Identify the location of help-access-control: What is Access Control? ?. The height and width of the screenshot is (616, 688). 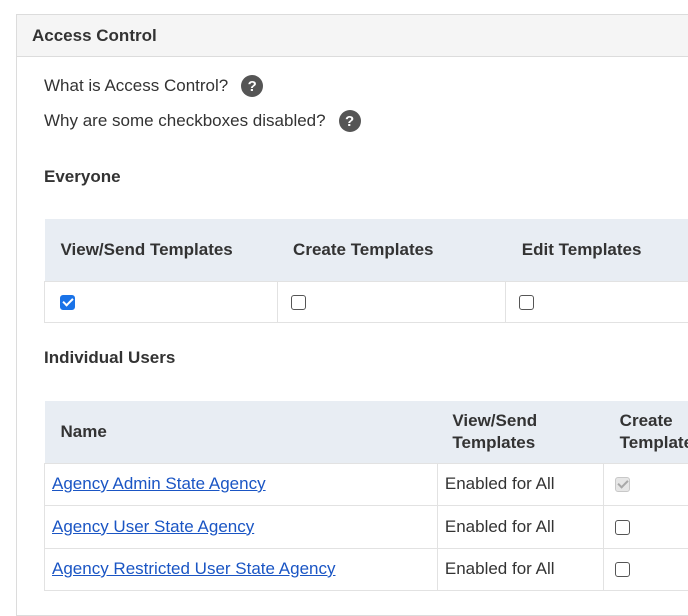
(153, 86).